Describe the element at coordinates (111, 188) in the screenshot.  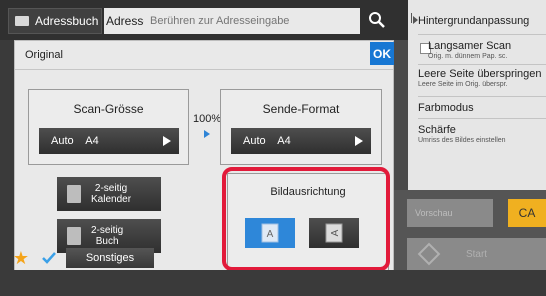
I see `duplex-calendar-line1: 2-seitig` at that location.